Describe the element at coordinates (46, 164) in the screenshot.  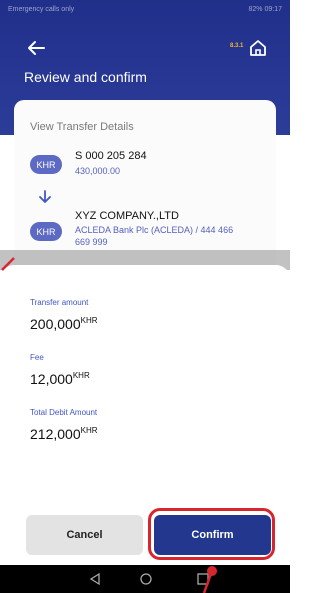
I see `from-currency-badge: KHR` at that location.